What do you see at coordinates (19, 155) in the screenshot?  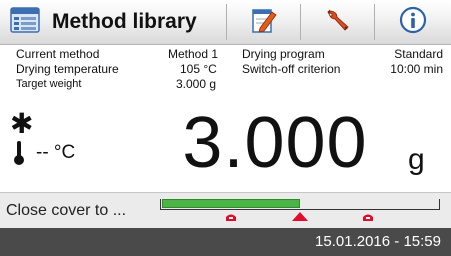 I see `thermometer-icon` at bounding box center [19, 155].